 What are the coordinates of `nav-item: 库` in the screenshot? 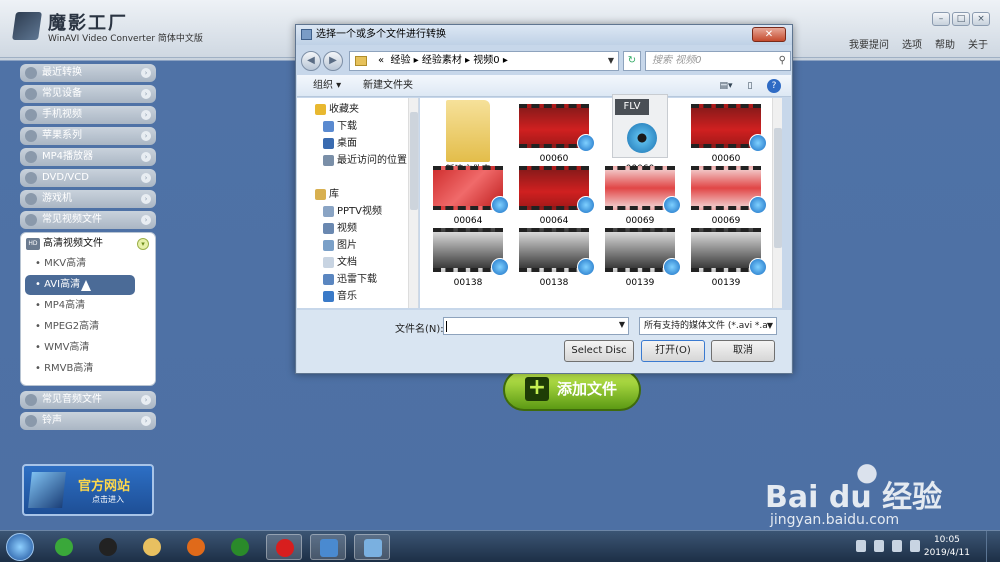 It's located at (357, 194).